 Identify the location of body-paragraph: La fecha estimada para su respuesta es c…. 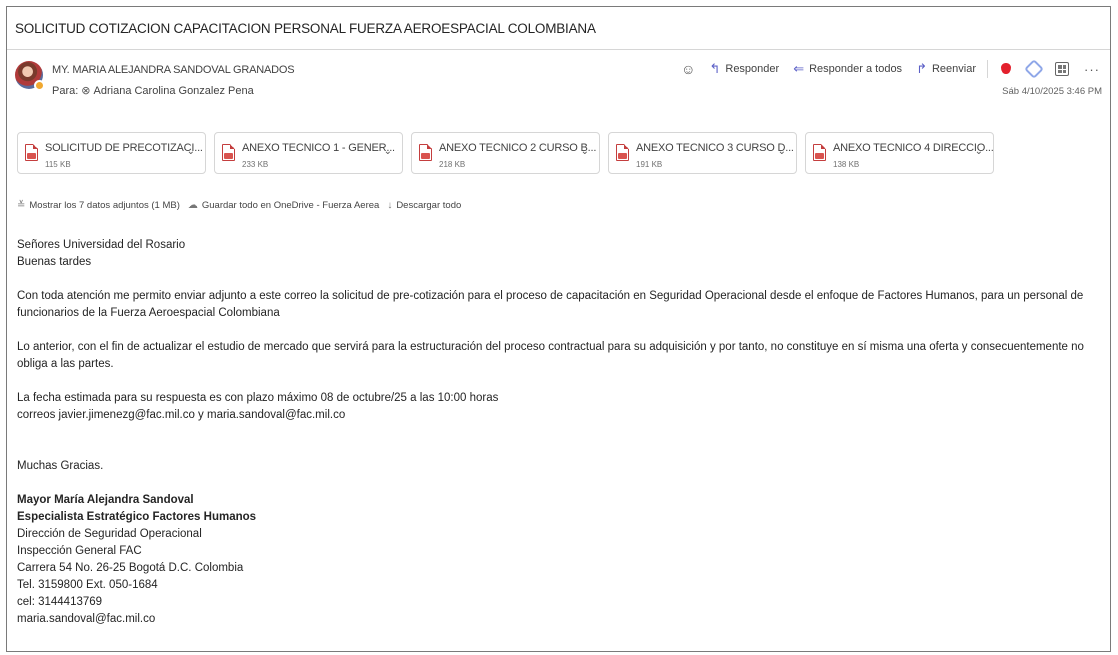
(258, 398).